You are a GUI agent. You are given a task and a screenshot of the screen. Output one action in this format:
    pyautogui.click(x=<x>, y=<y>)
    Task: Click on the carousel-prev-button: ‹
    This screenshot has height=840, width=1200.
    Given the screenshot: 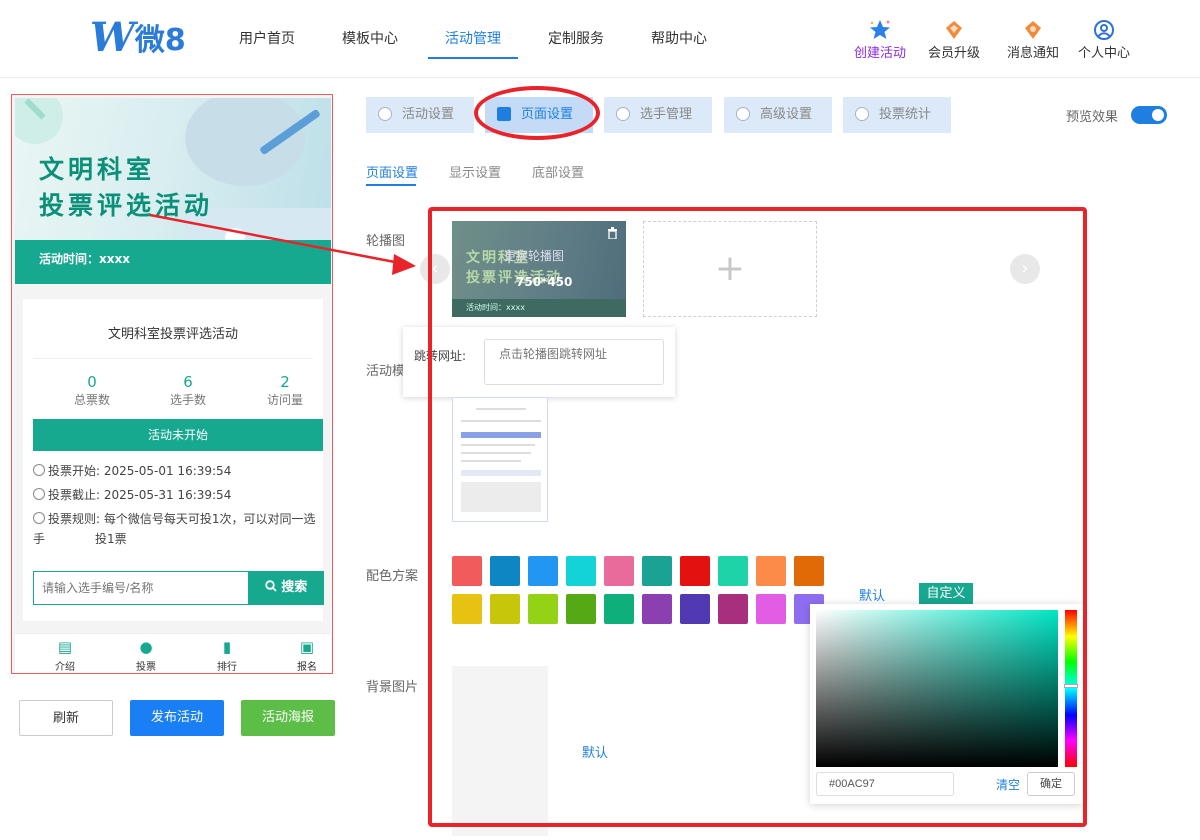 What is the action you would take?
    pyautogui.click(x=435, y=269)
    